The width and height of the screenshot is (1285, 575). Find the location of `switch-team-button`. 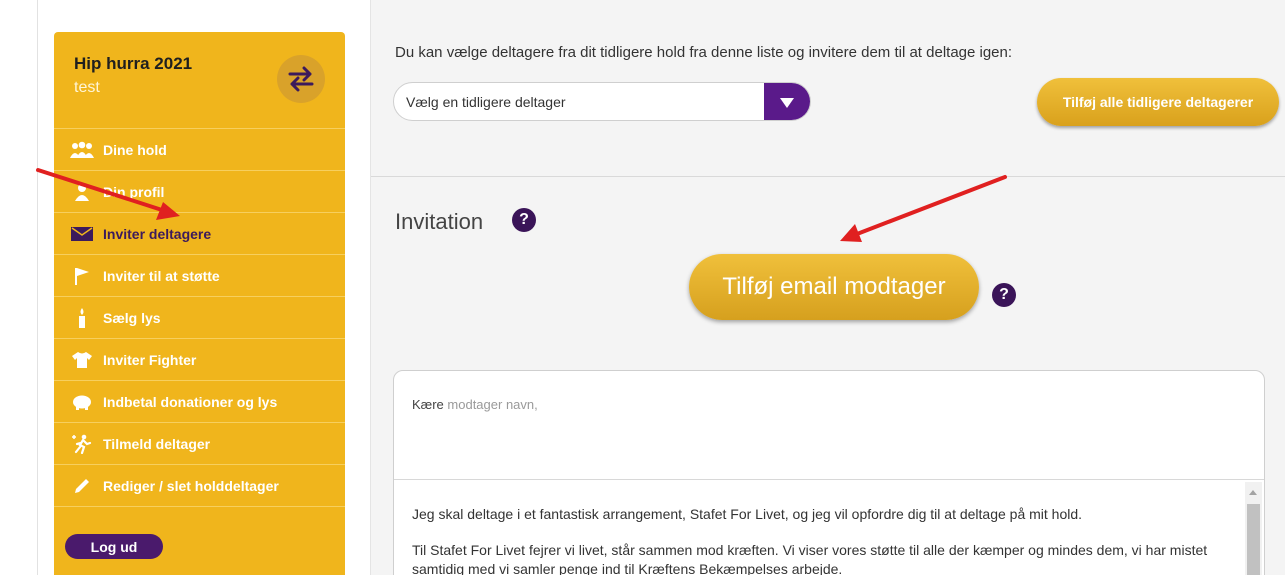

switch-team-button is located at coordinates (301, 79).